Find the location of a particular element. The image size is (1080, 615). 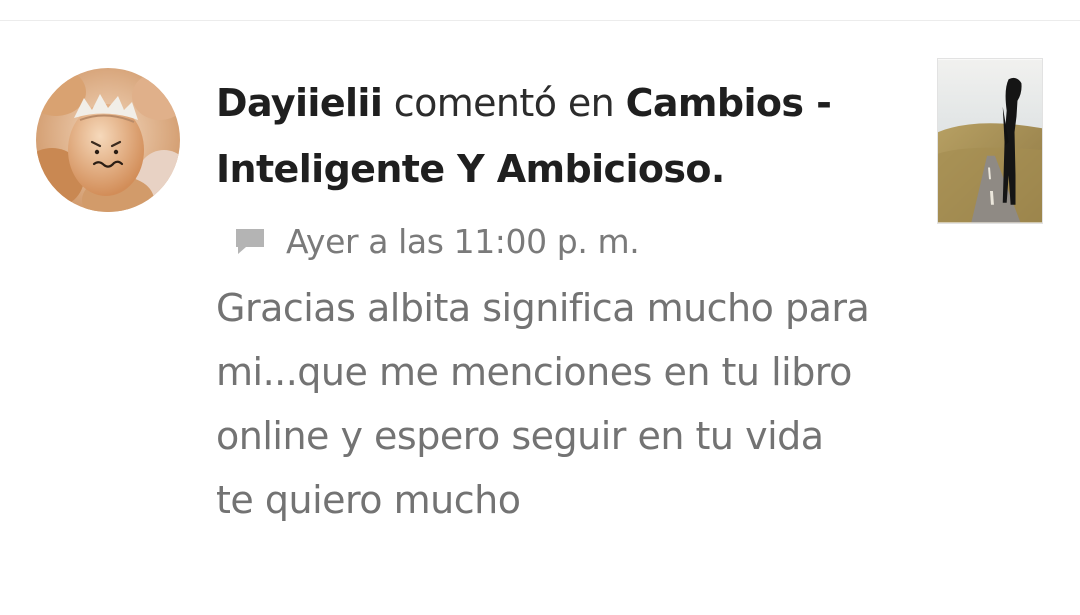

story-cover-image-icon is located at coordinates (990, 141).